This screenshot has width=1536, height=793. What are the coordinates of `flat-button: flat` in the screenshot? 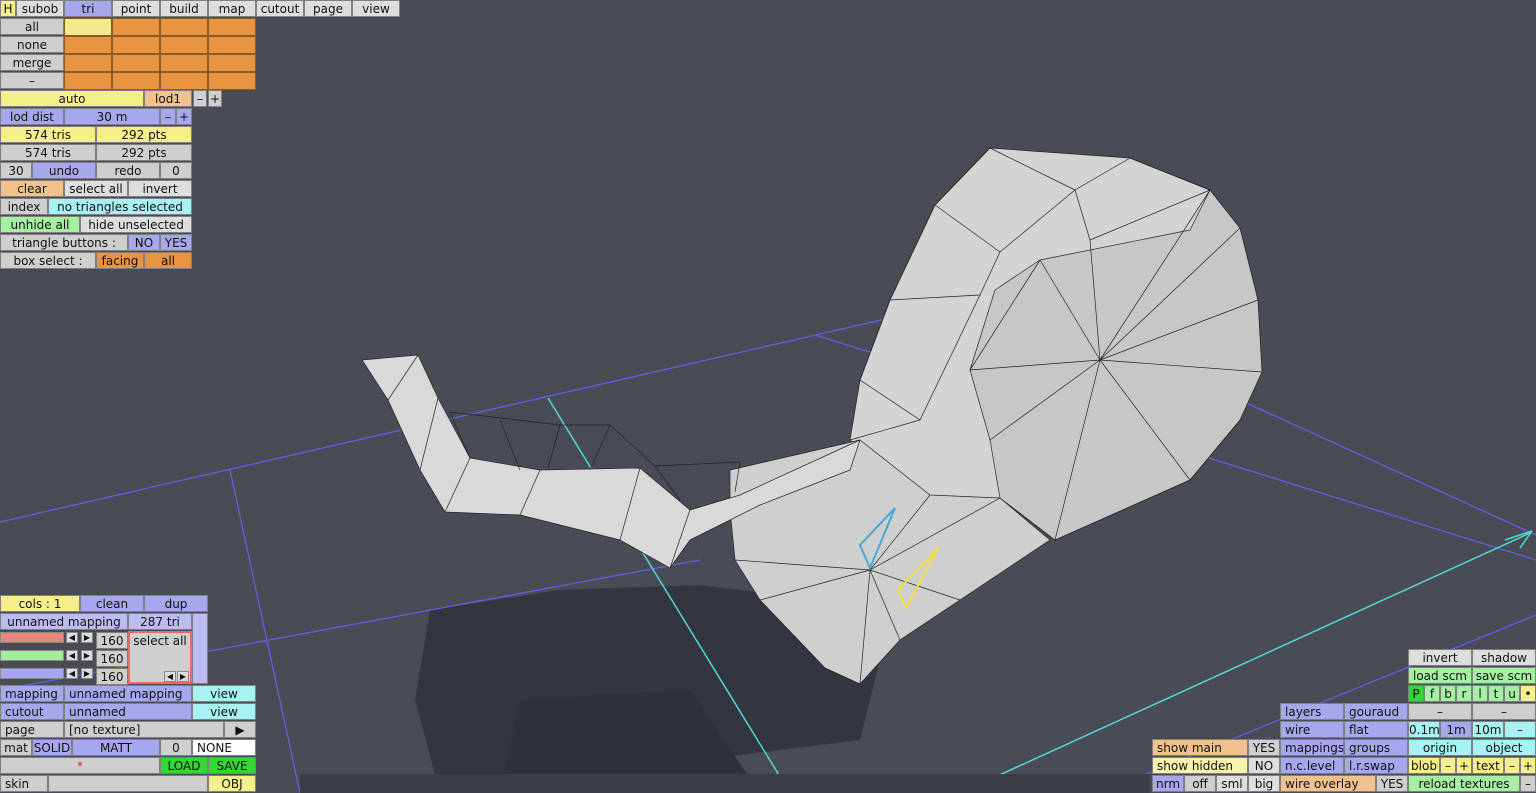 It's located at (1376, 729).